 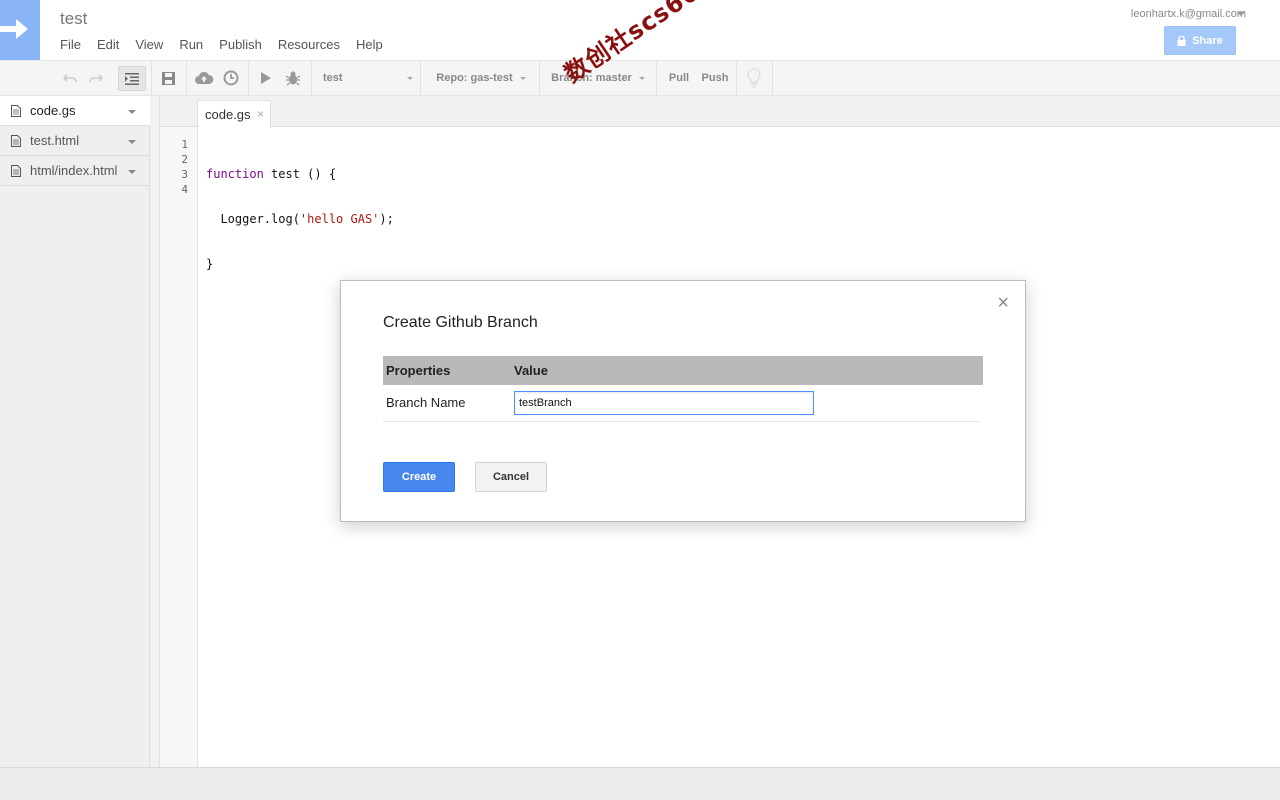 What do you see at coordinates (1241, 14) in the screenshot?
I see `account-caret-icon` at bounding box center [1241, 14].